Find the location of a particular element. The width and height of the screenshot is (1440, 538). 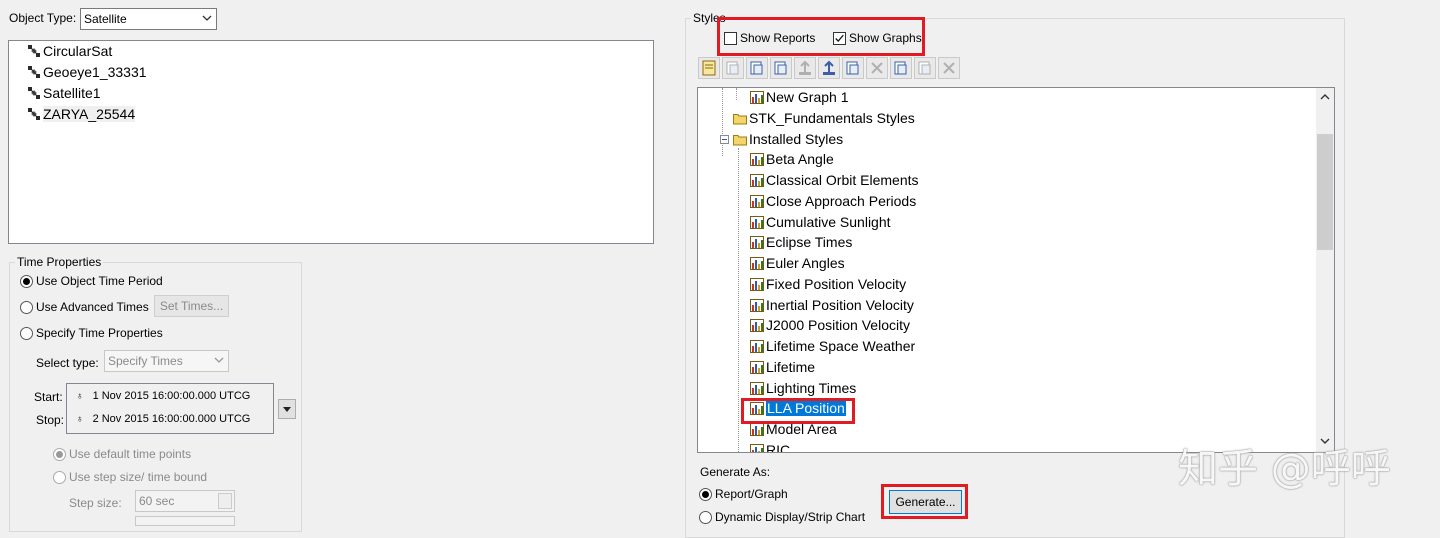

satellite-name: CircularSat is located at coordinates (78, 51).